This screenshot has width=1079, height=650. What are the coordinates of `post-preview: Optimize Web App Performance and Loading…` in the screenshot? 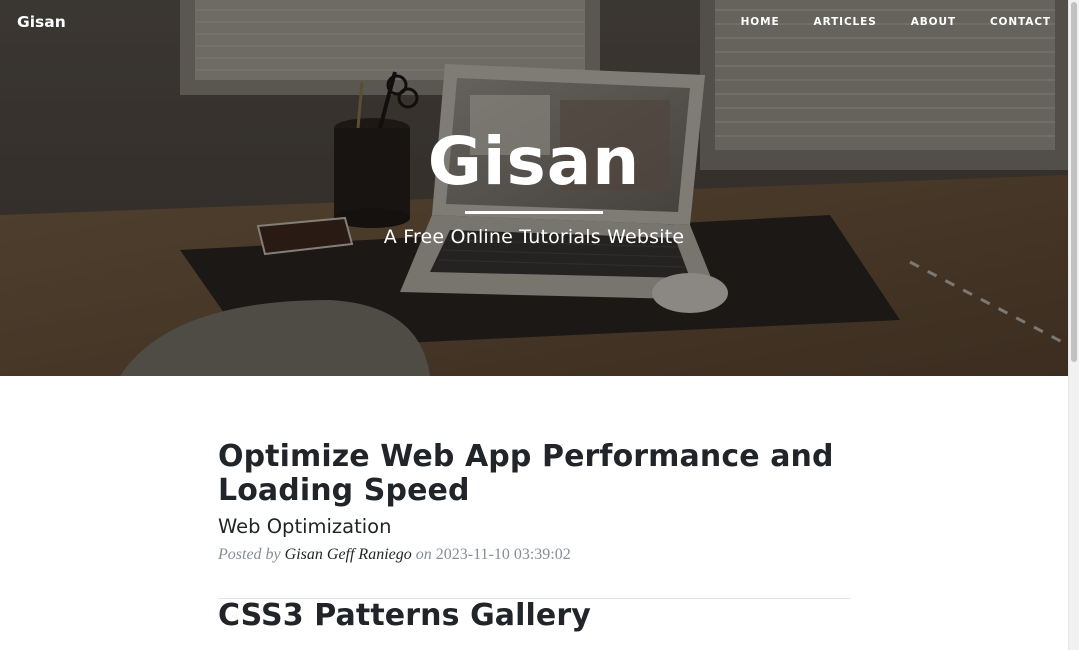 It's located at (534, 502).